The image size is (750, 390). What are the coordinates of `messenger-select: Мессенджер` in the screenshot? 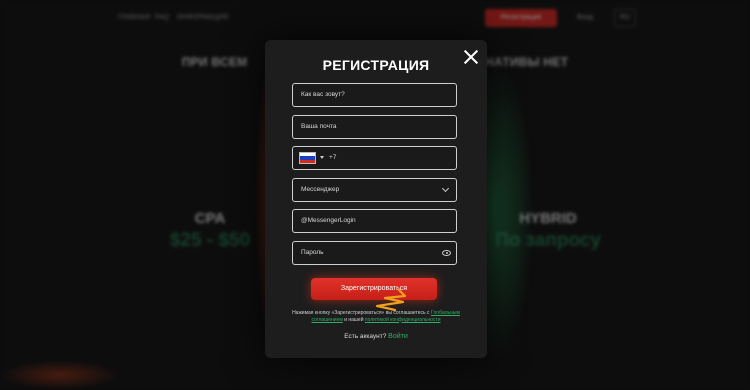 It's located at (374, 190).